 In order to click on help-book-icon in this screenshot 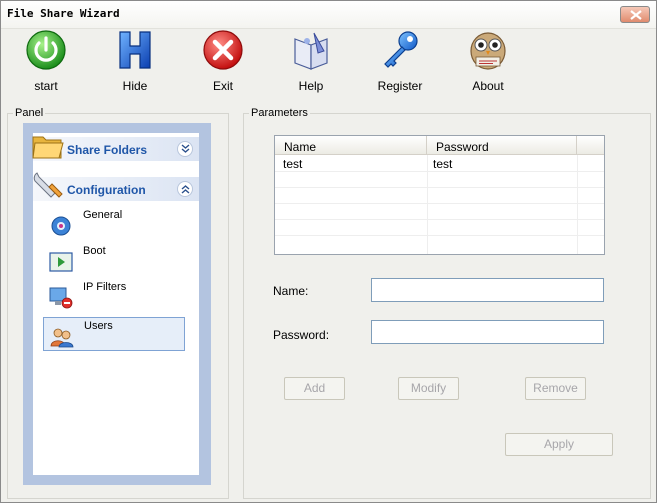, I will do `click(311, 51)`.